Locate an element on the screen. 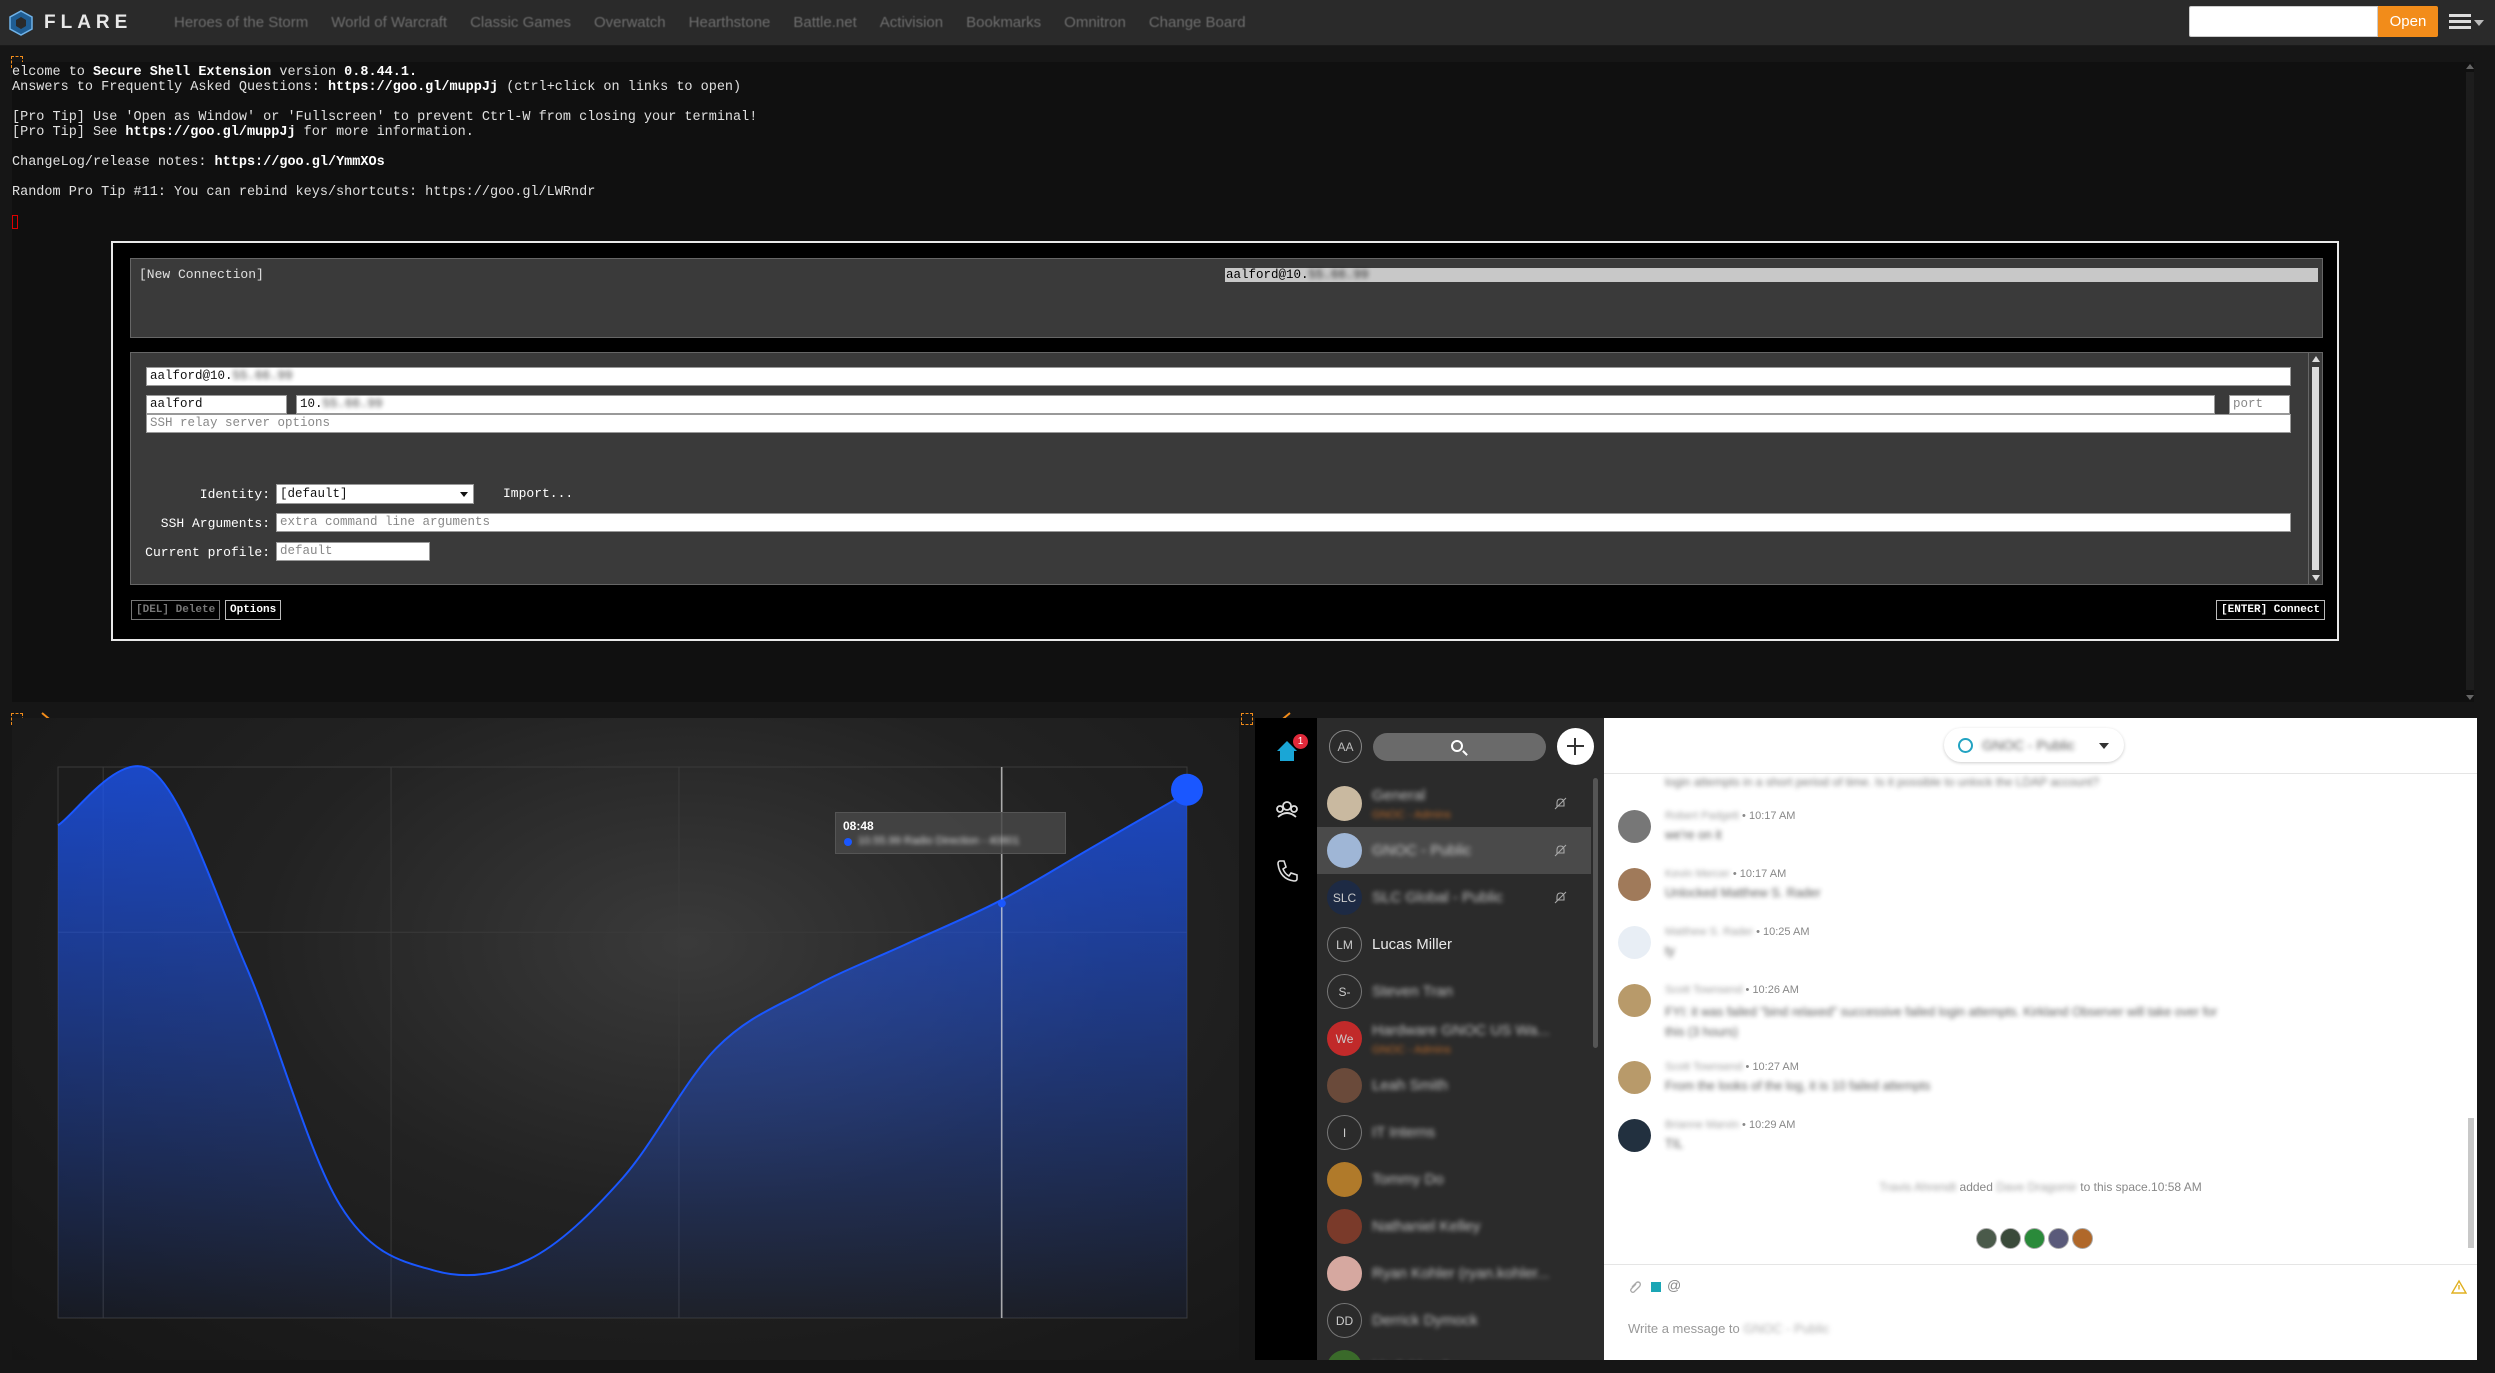 The width and height of the screenshot is (2495, 1373). form-scrollbar is located at coordinates (2316, 468).